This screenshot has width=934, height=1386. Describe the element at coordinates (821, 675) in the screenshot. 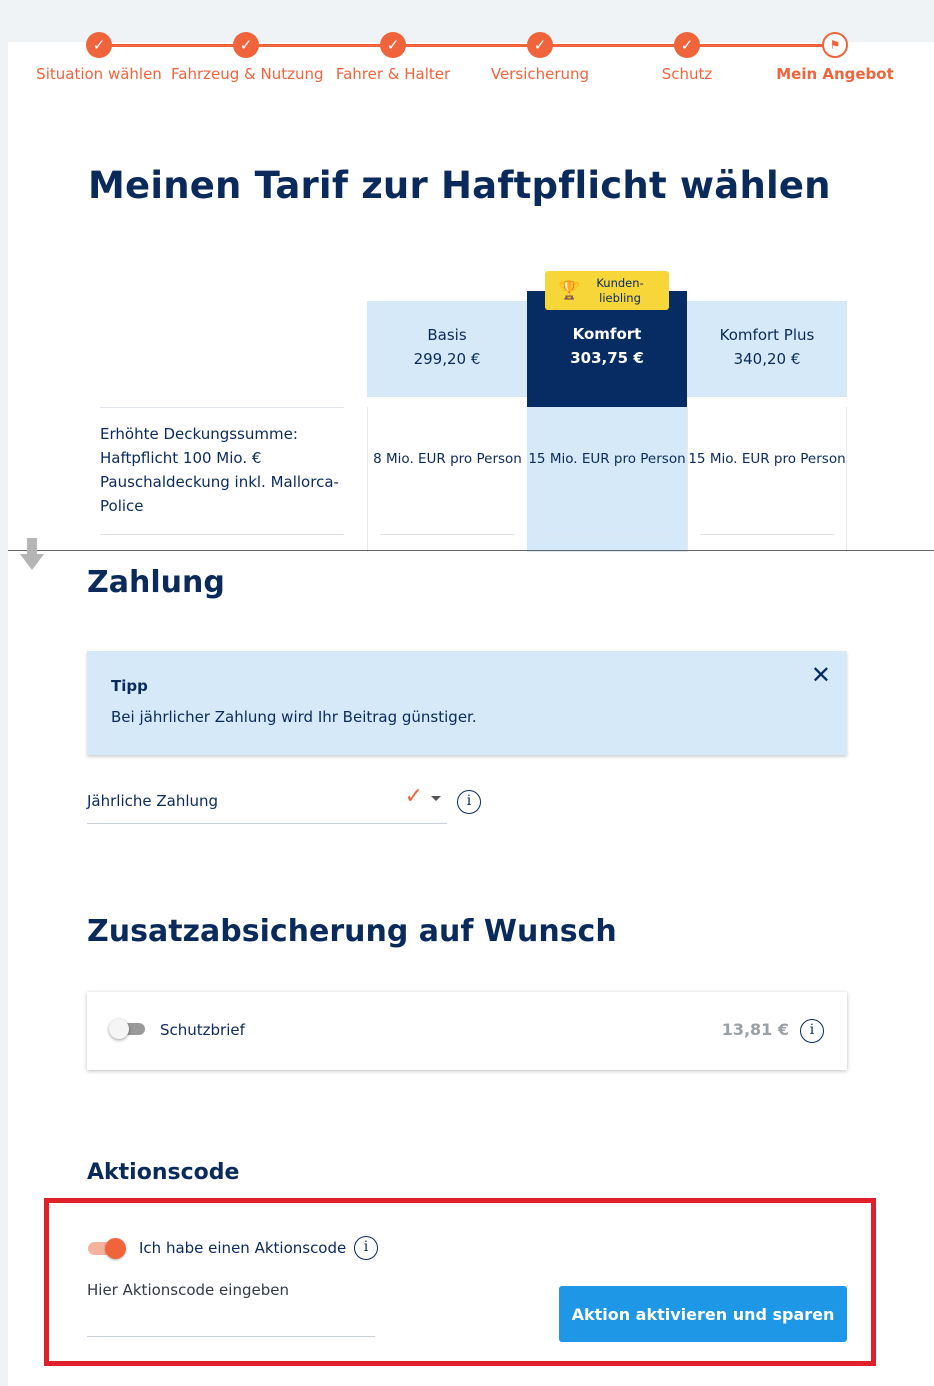

I see `close-icon: ✕` at that location.